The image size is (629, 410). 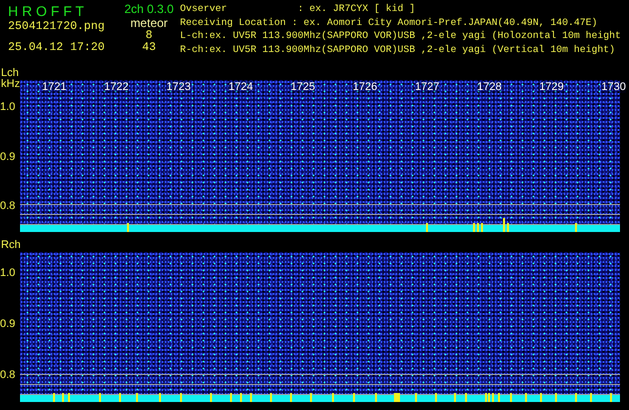 What do you see at coordinates (10, 73) in the screenshot?
I see `channel-label: Lch` at bounding box center [10, 73].